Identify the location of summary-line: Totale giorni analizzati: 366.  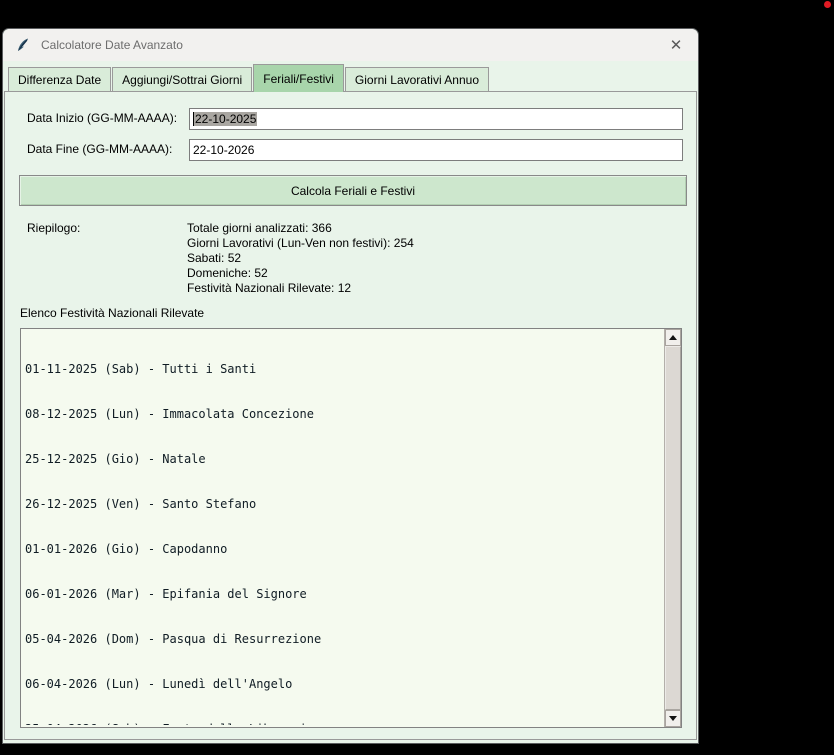
(259, 228).